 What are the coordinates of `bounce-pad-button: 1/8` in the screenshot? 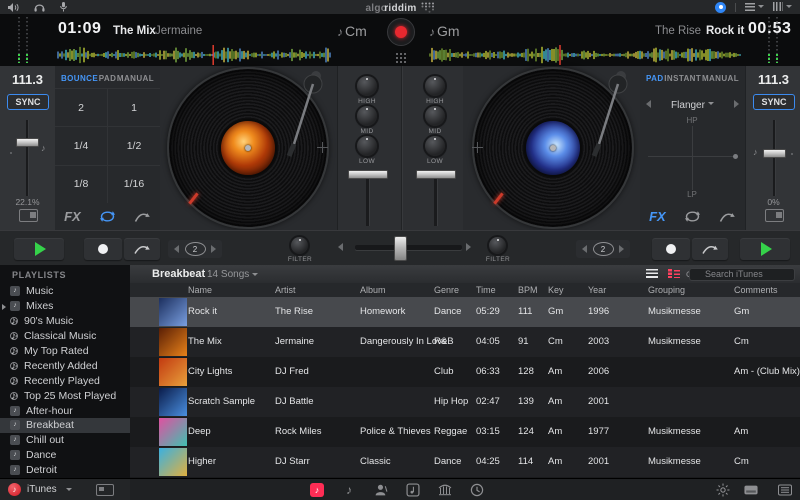 It's located at (81, 184).